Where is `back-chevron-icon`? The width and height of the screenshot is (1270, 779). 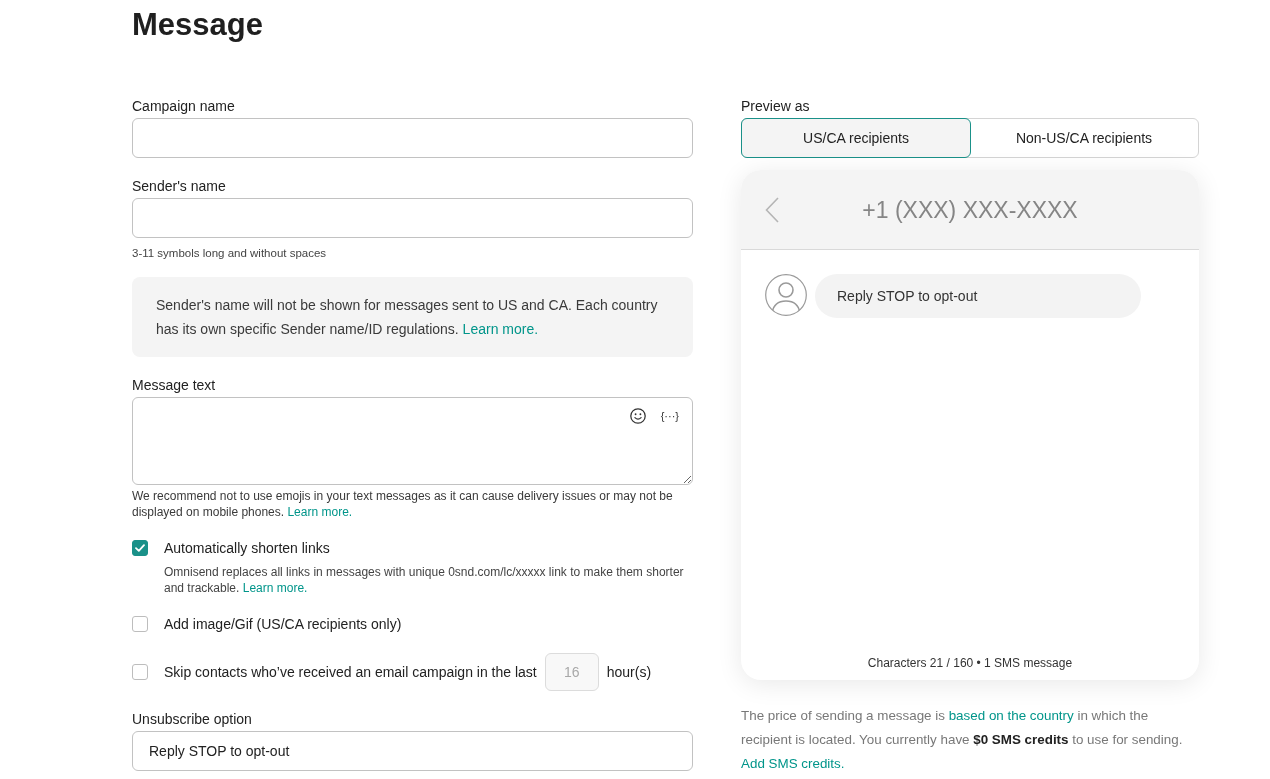
back-chevron-icon is located at coordinates (772, 209).